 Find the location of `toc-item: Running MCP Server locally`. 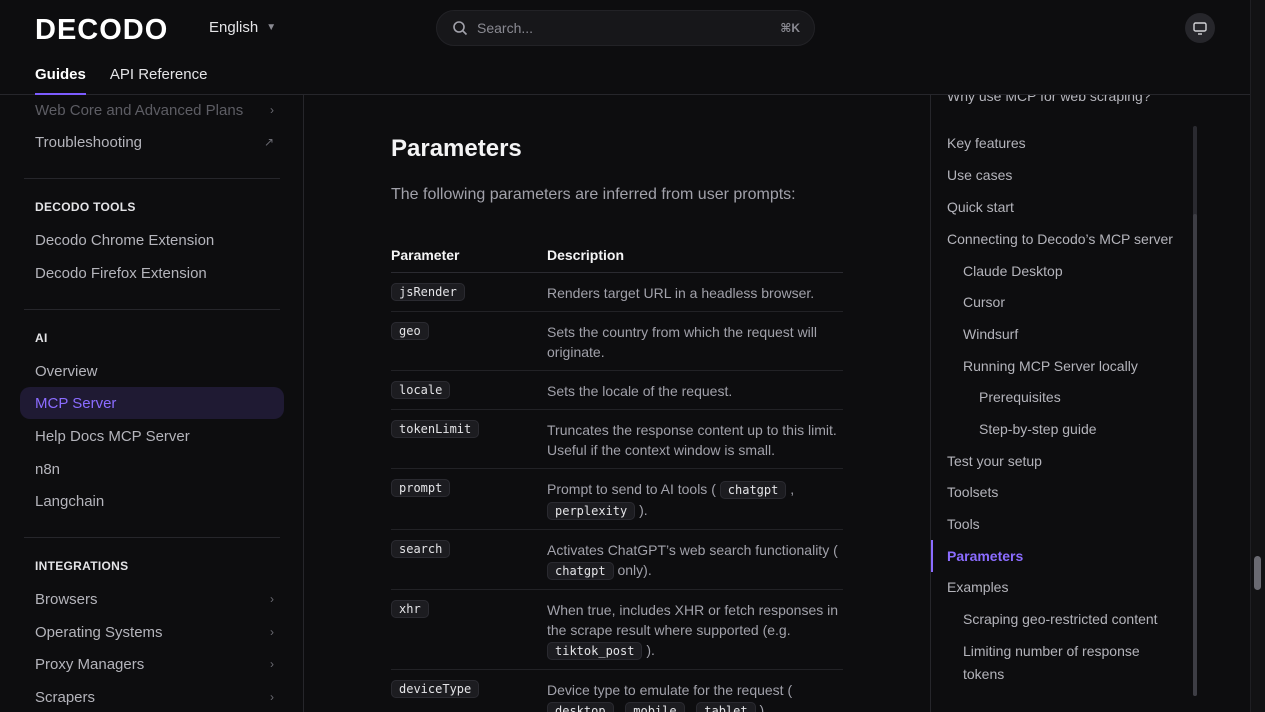

toc-item: Running MCP Server locally is located at coordinates (1050, 366).